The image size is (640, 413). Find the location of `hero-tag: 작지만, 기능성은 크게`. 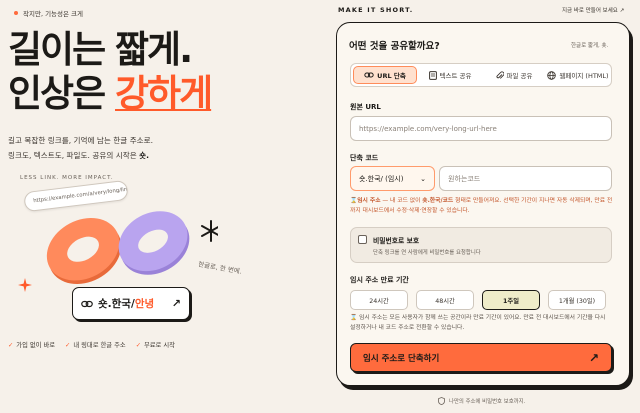

hero-tag: 작지만, 기능성은 크게 is located at coordinates (48, 13).